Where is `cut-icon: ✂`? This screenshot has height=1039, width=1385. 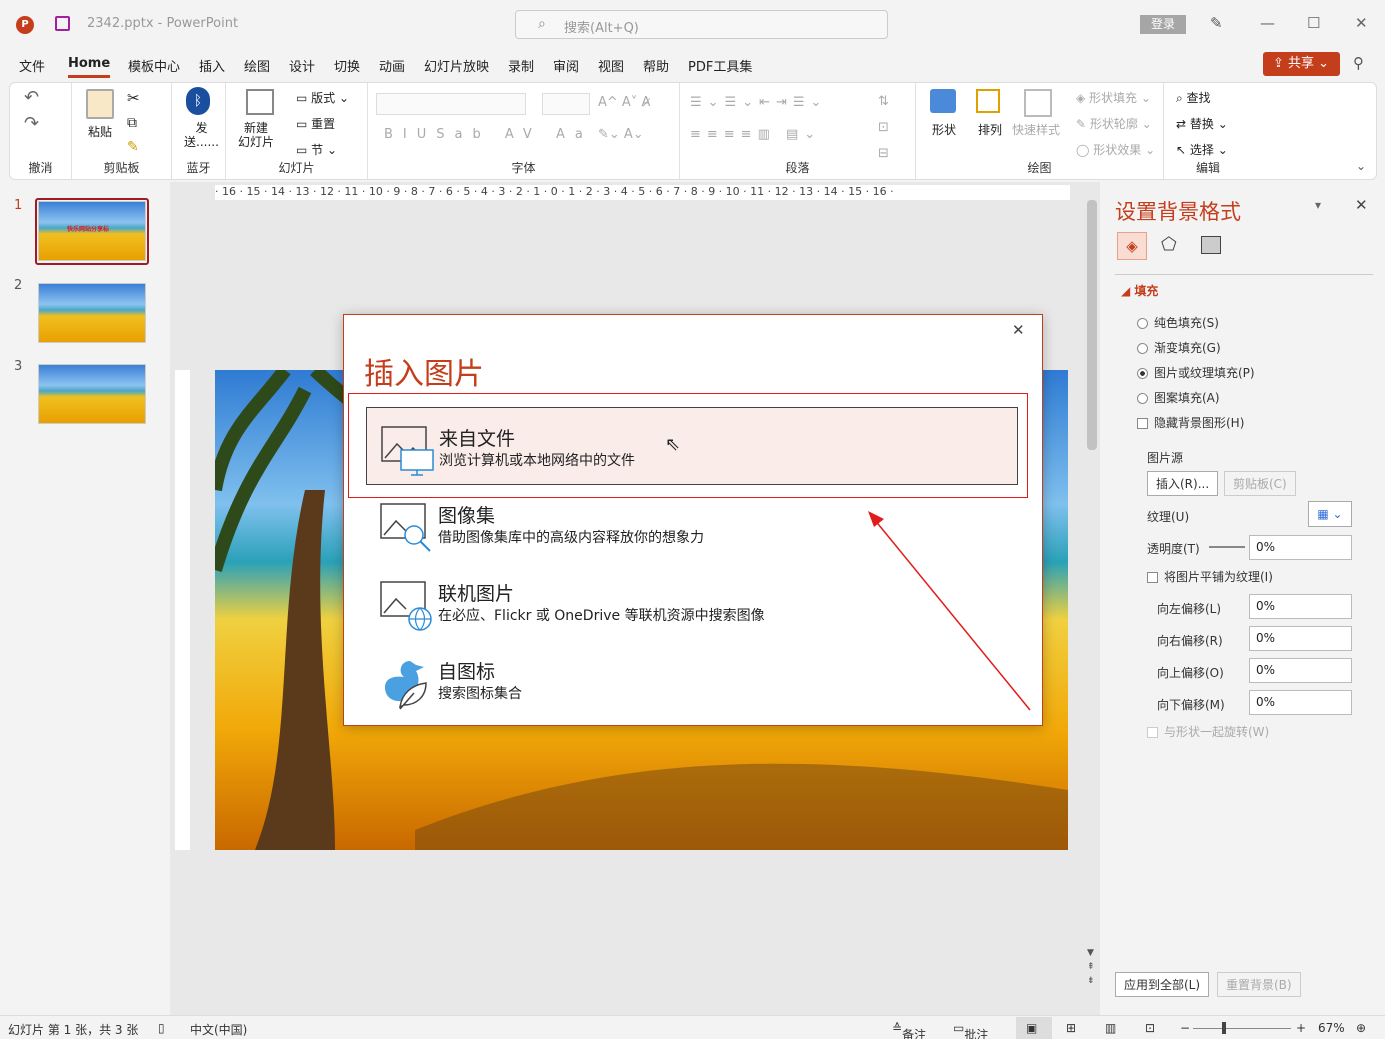 cut-icon: ✂ is located at coordinates (133, 98).